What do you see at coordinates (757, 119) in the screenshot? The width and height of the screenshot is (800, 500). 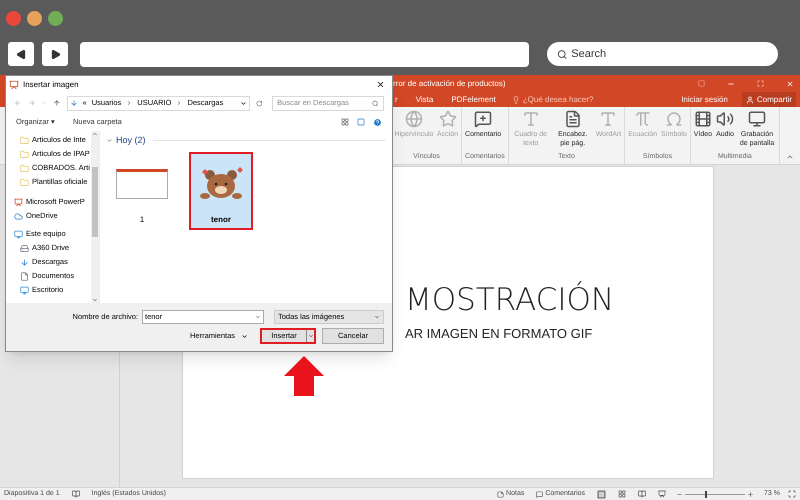 I see `monitor-icon` at bounding box center [757, 119].